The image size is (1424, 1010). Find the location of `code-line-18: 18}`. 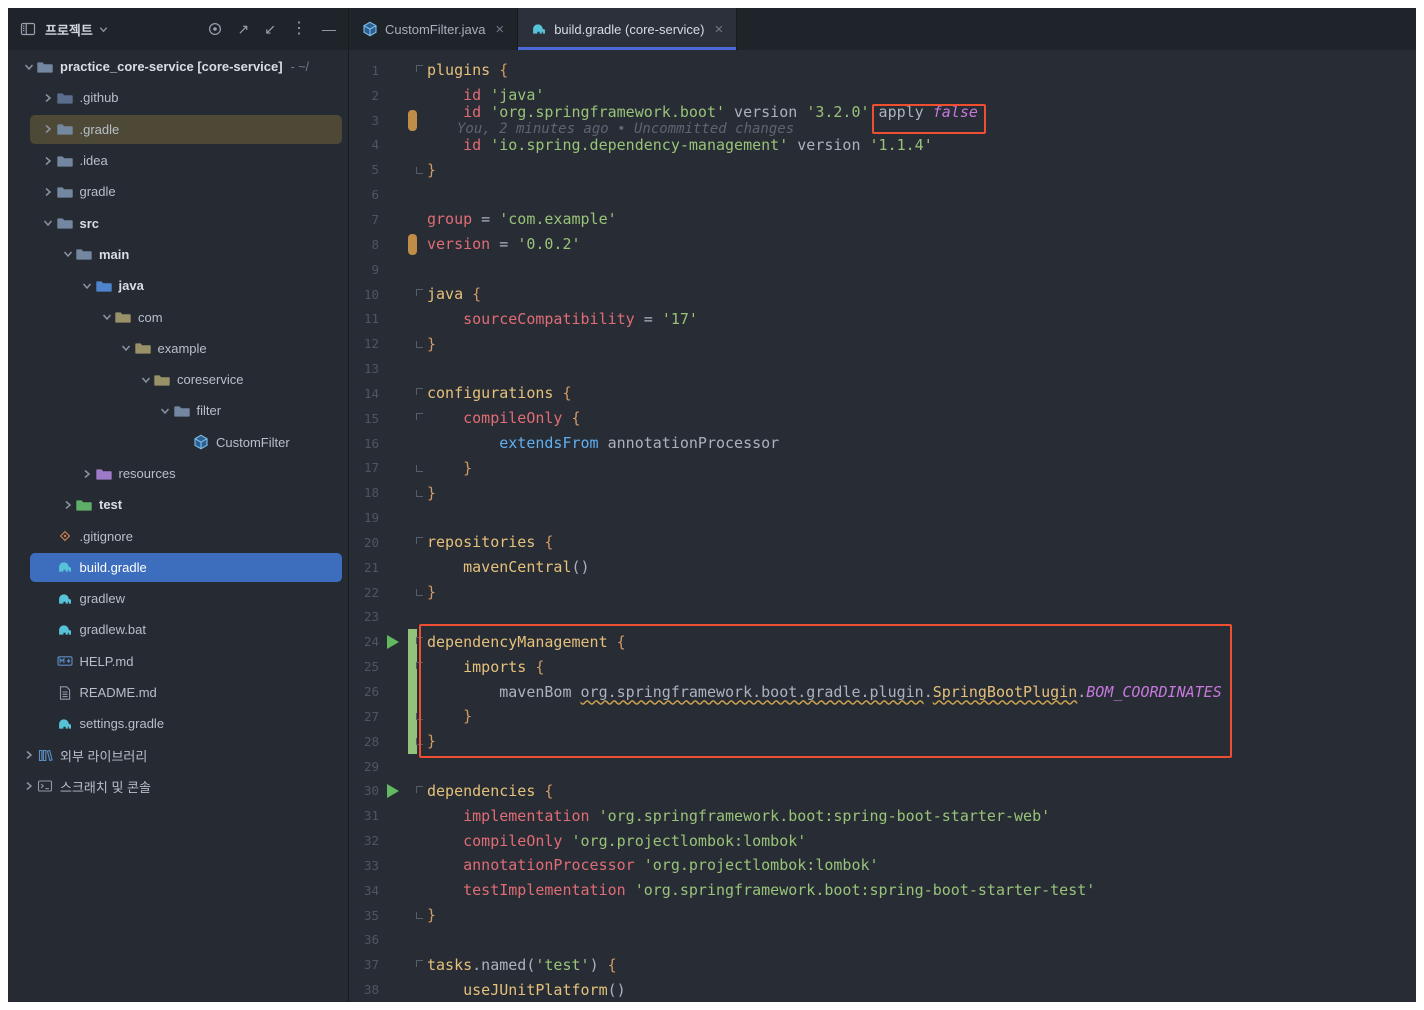

code-line-18: 18} is located at coordinates (882, 492).